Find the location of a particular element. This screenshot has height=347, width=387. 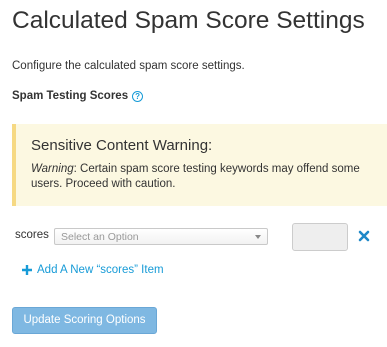

warning-prefix: Warning is located at coordinates (52, 169).